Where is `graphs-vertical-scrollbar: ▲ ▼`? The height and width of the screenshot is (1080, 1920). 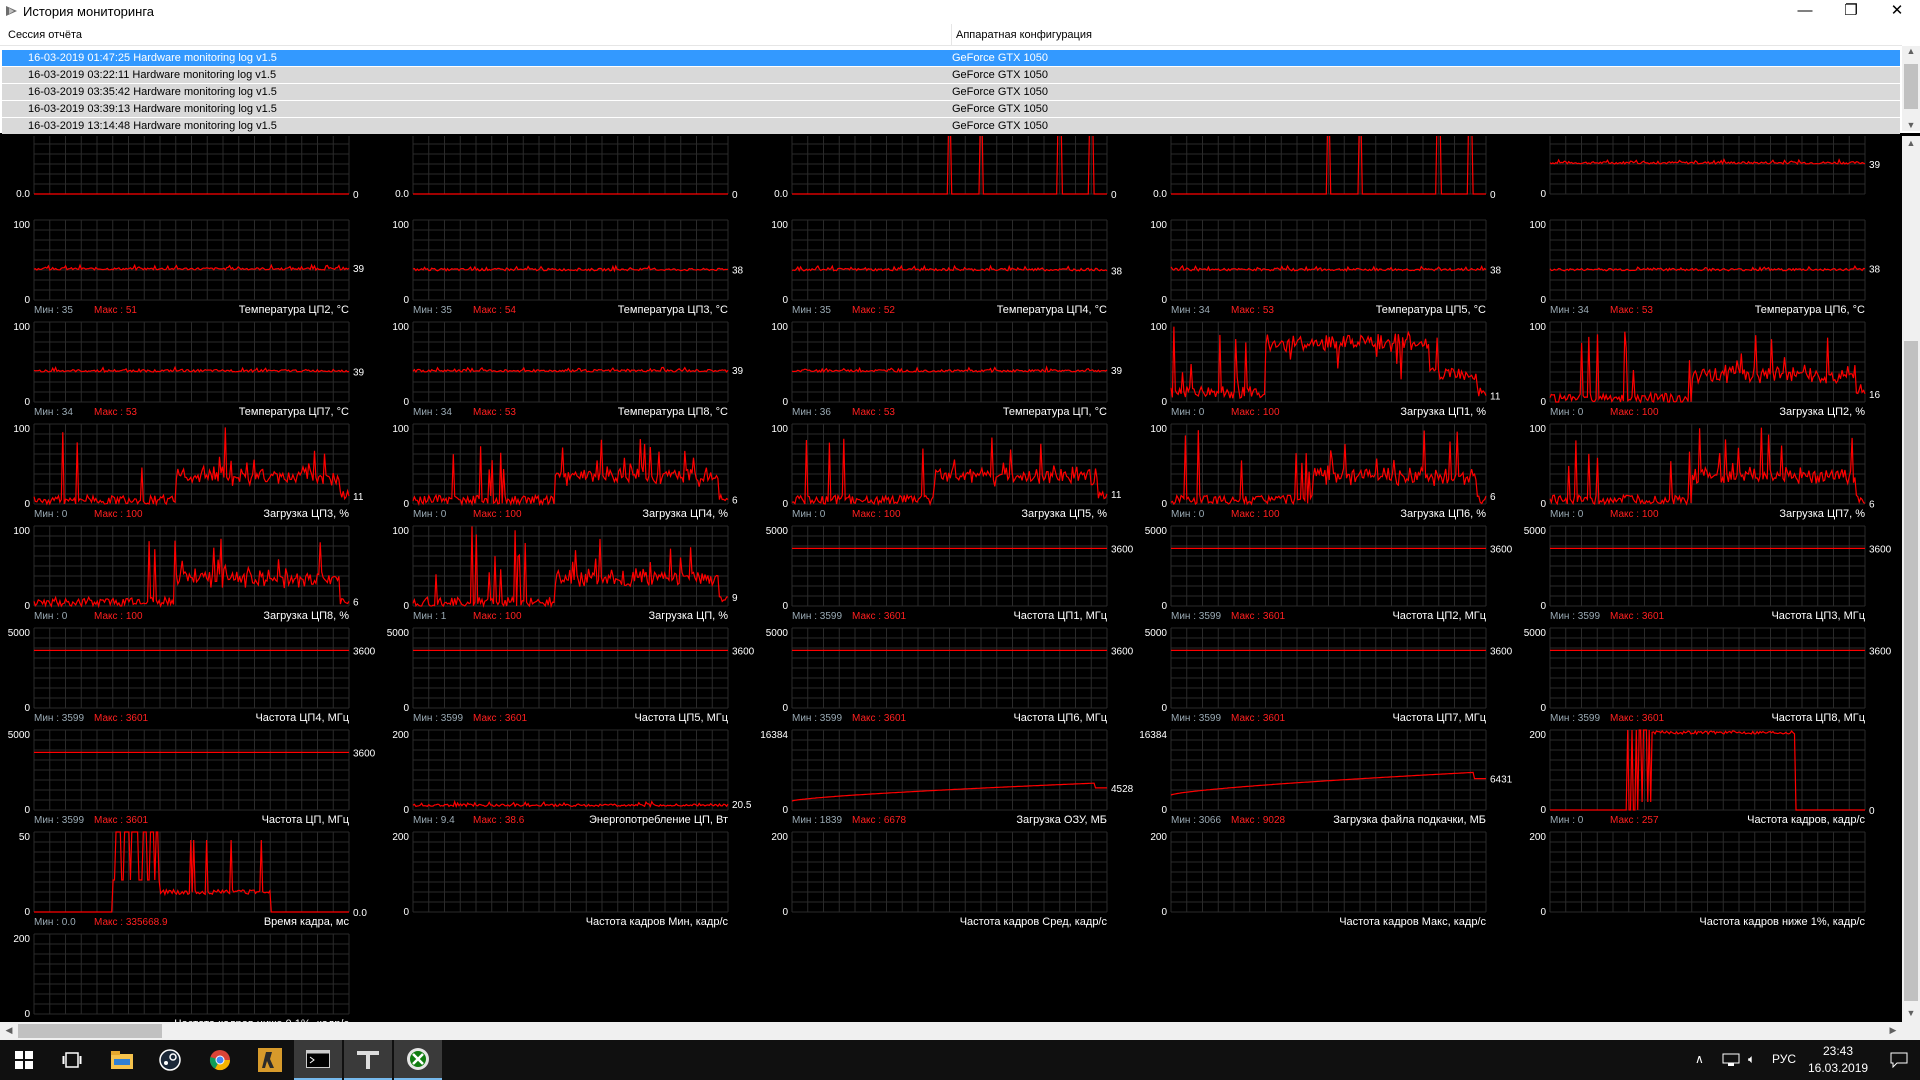 graphs-vertical-scrollbar: ▲ ▼ is located at coordinates (1911, 579).